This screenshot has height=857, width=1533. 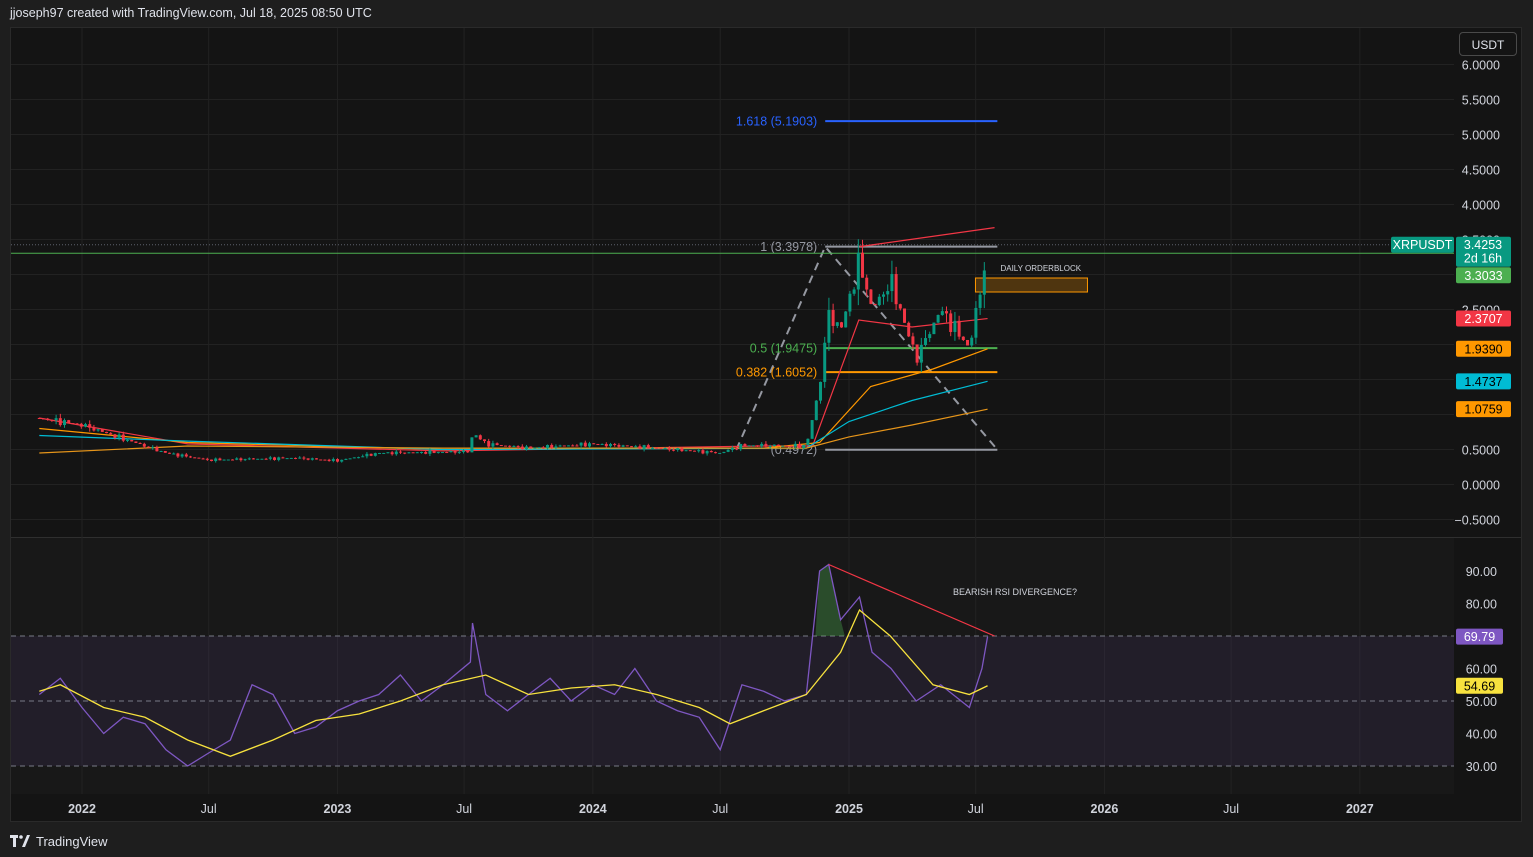 What do you see at coordinates (1481, 101) in the screenshot?
I see `price-tick-label: 5.5000` at bounding box center [1481, 101].